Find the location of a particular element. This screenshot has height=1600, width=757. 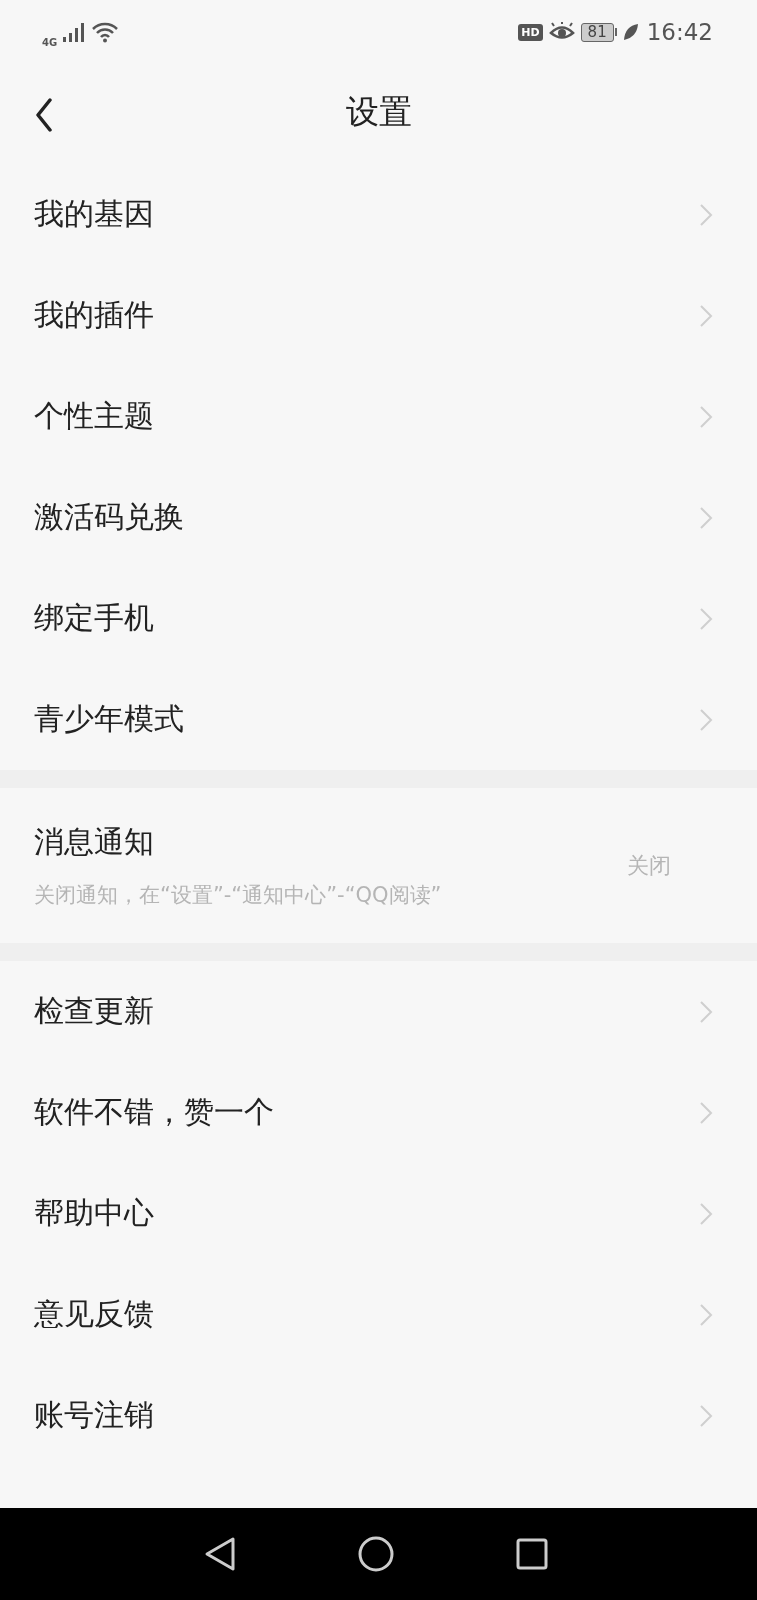

clock-time: 16:42 is located at coordinates (679, 32).